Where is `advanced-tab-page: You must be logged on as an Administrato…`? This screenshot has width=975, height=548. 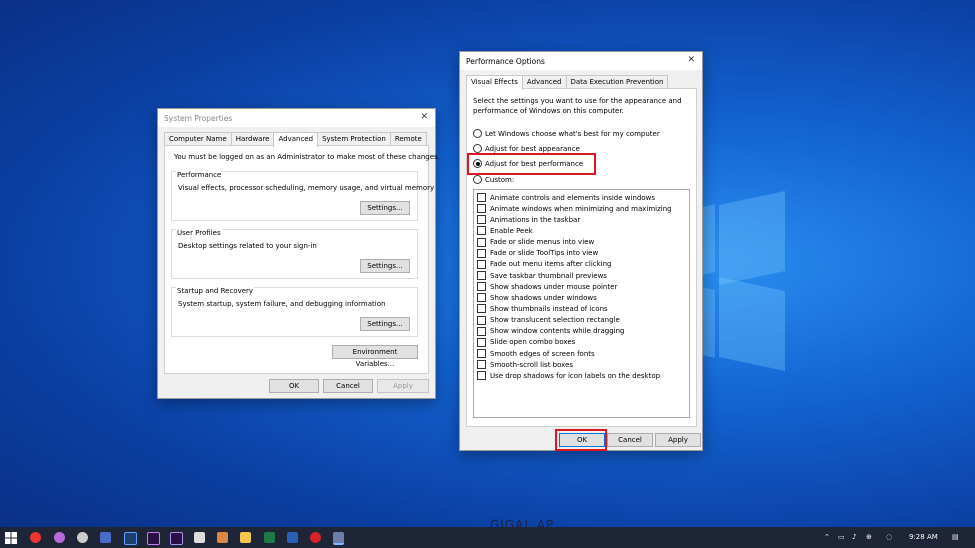
advanced-tab-page: You must be logged on as an Administrato… is located at coordinates (302, 259).